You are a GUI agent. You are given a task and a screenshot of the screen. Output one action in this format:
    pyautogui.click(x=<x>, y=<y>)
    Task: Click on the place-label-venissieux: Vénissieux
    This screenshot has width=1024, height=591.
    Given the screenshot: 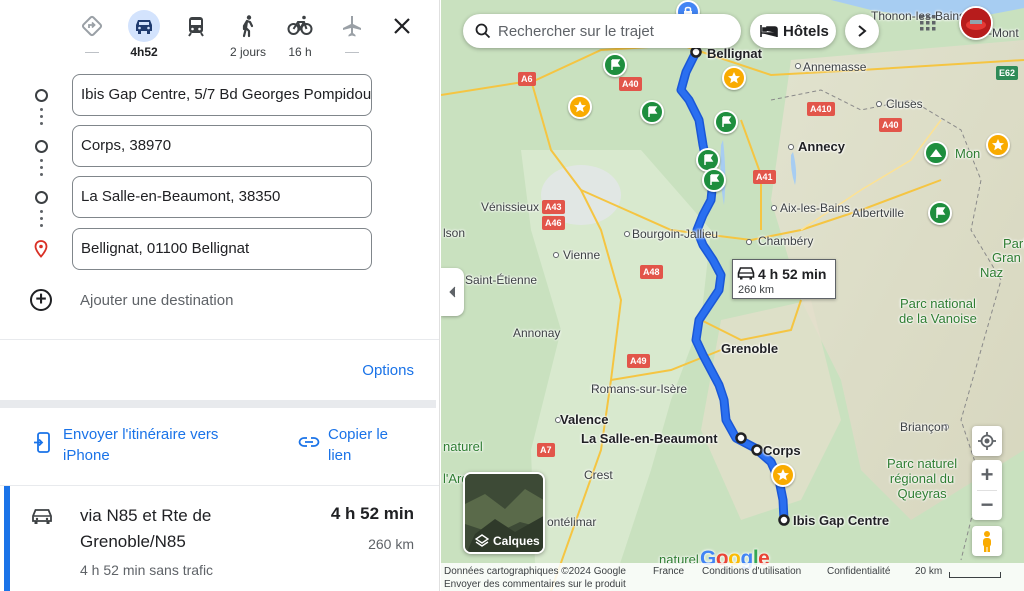 What is the action you would take?
    pyautogui.click(x=510, y=207)
    